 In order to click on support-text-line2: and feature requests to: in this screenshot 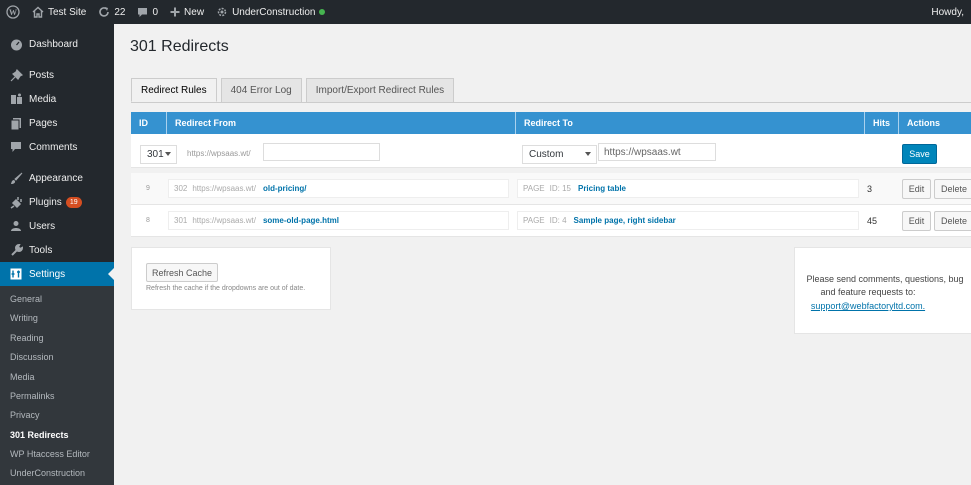, I will do `click(868, 292)`.